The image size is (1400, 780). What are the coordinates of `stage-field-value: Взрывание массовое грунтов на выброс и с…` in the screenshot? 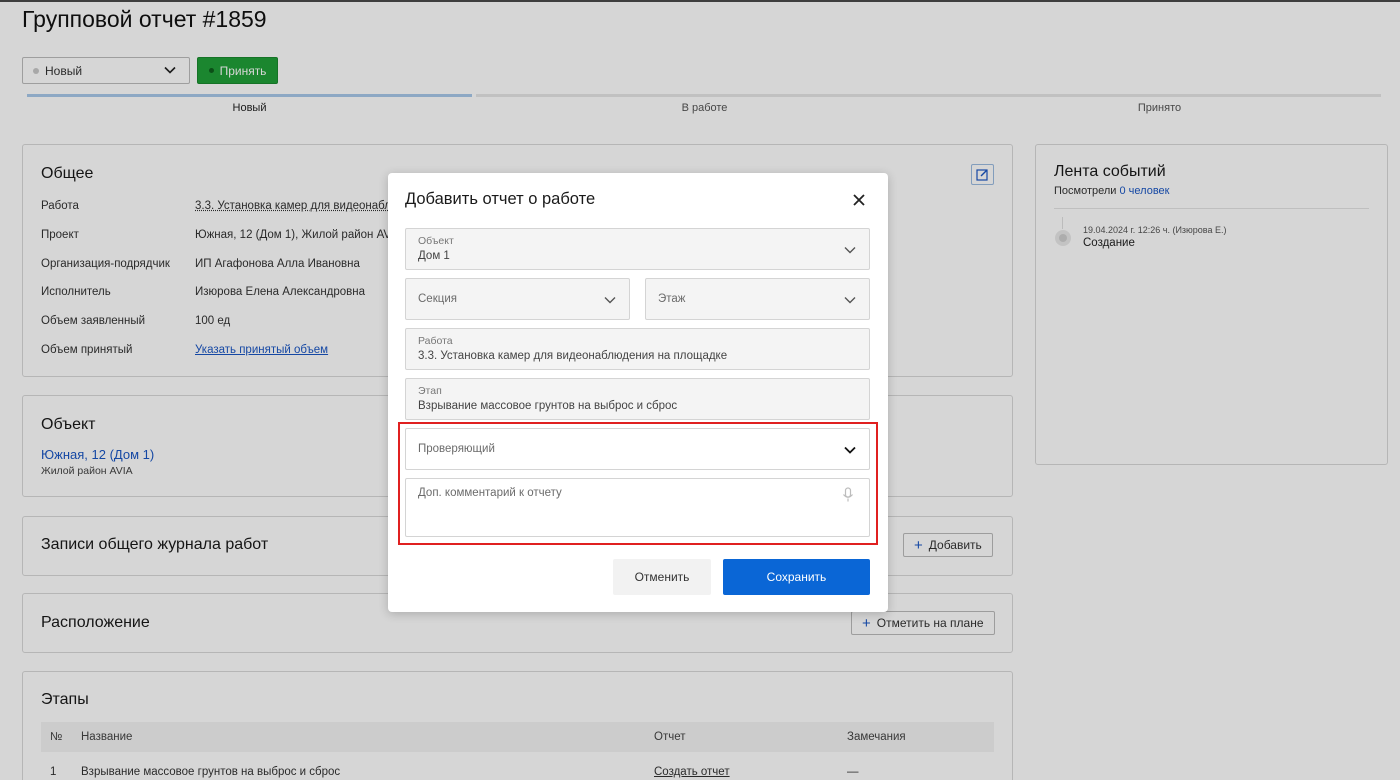 It's located at (548, 406).